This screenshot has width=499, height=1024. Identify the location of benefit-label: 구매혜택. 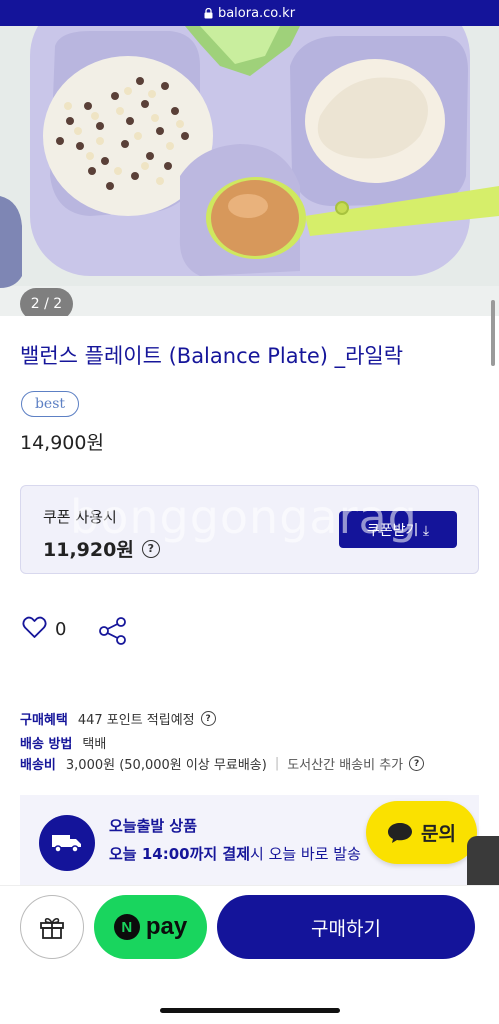
(44, 720).